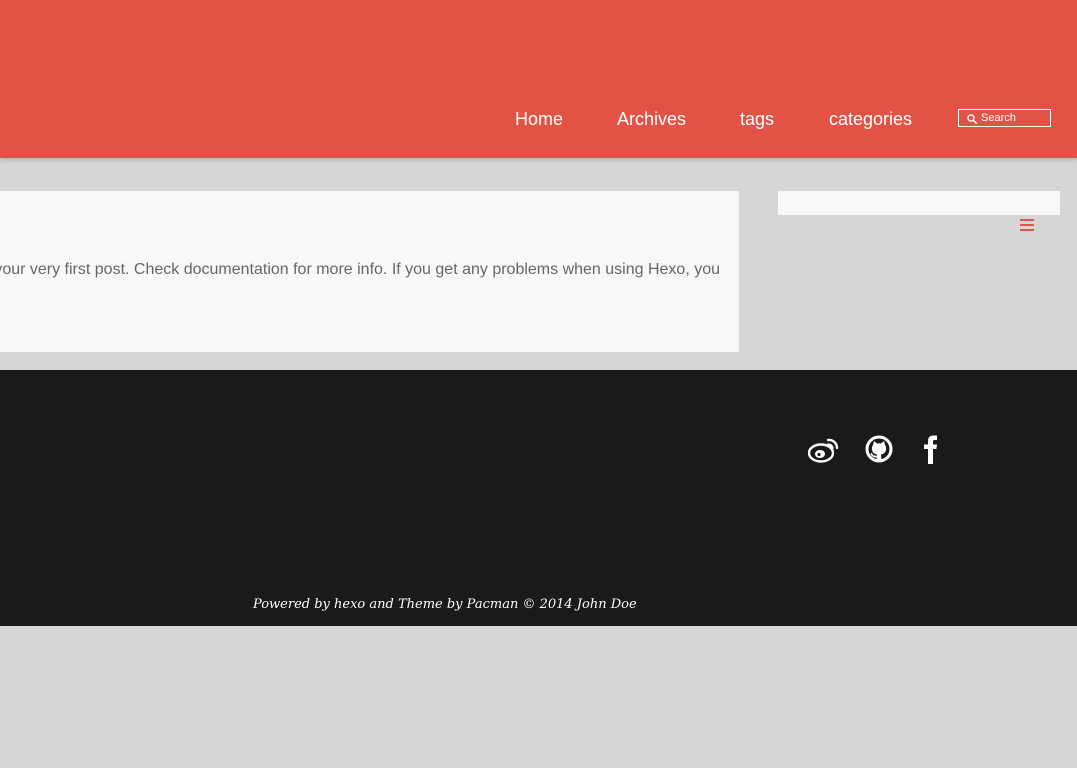 The height and width of the screenshot is (768, 1077). What do you see at coordinates (919, 203) in the screenshot?
I see `sidebar-widget` at bounding box center [919, 203].